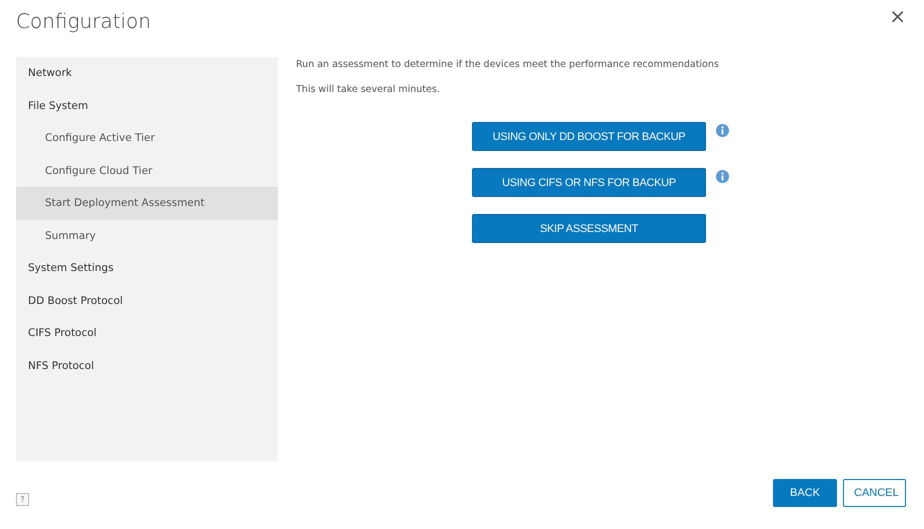 The height and width of the screenshot is (529, 924). What do you see at coordinates (147, 138) in the screenshot?
I see `sidebar-item: Configure Active Tier` at bounding box center [147, 138].